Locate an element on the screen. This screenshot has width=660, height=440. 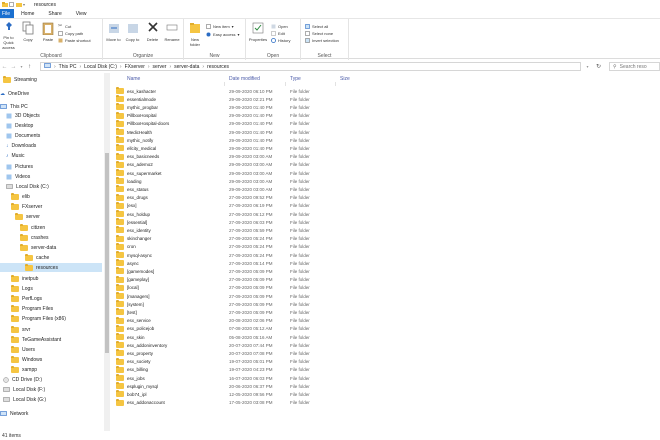
sidebar-item-fxserver: FXserver is located at coordinates (51, 206).